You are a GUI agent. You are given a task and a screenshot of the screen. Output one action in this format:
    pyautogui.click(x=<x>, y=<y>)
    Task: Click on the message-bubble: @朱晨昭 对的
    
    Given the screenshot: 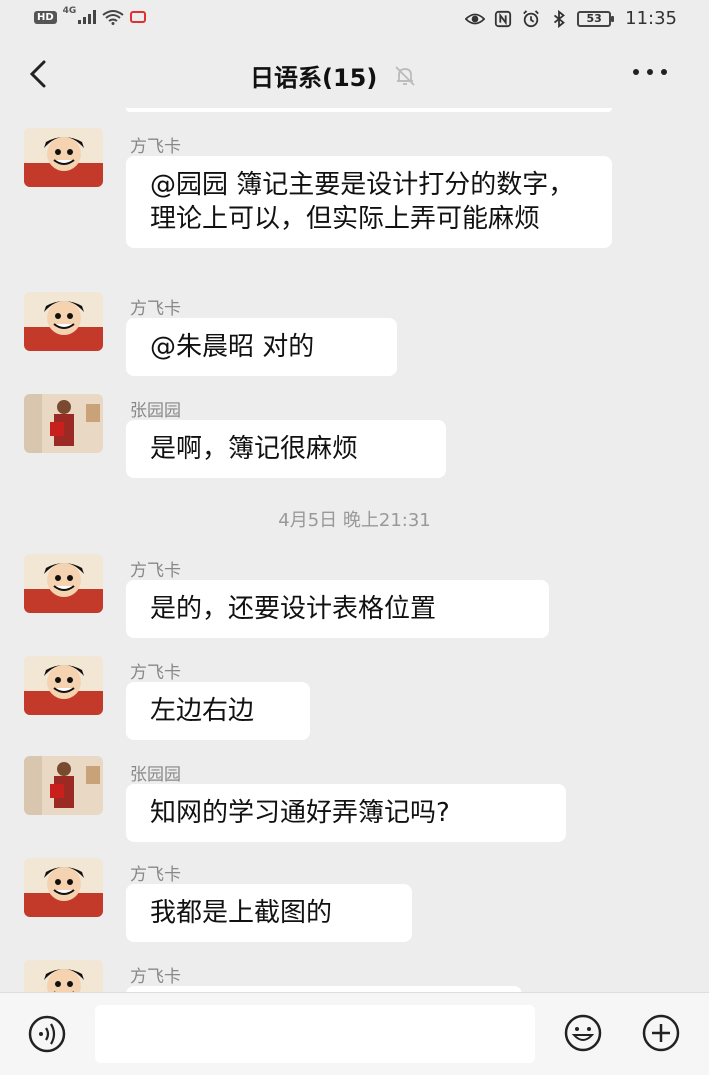 What is the action you would take?
    pyautogui.click(x=261, y=347)
    